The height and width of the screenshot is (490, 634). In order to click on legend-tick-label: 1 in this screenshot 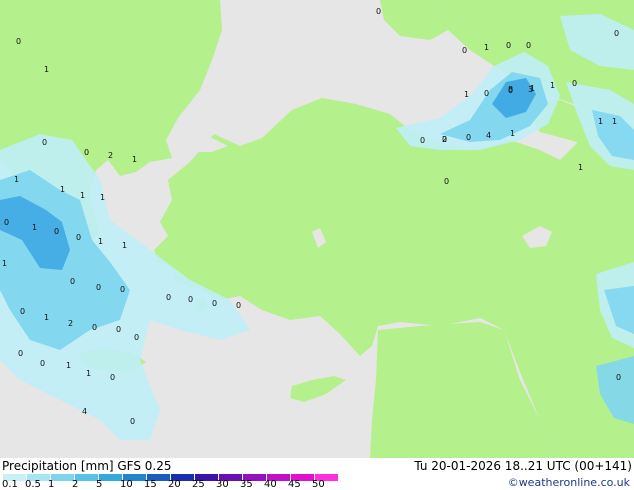, I will do `click(51, 484)`.